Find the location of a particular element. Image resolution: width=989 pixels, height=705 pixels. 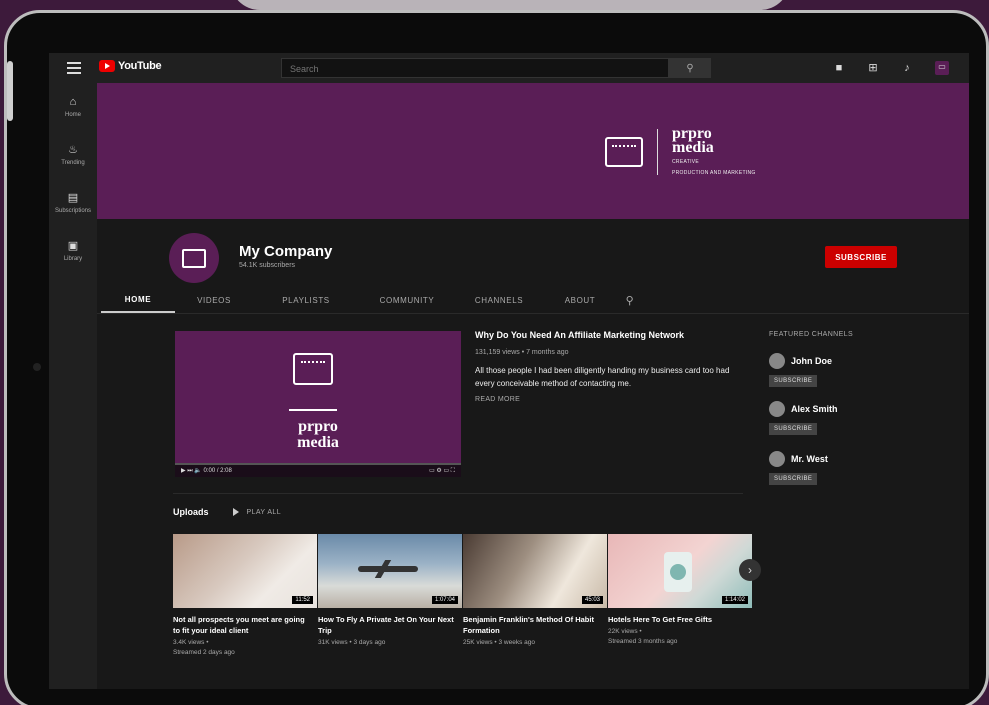

video-meta: 31K views • 3 days ago is located at coordinates (352, 642).